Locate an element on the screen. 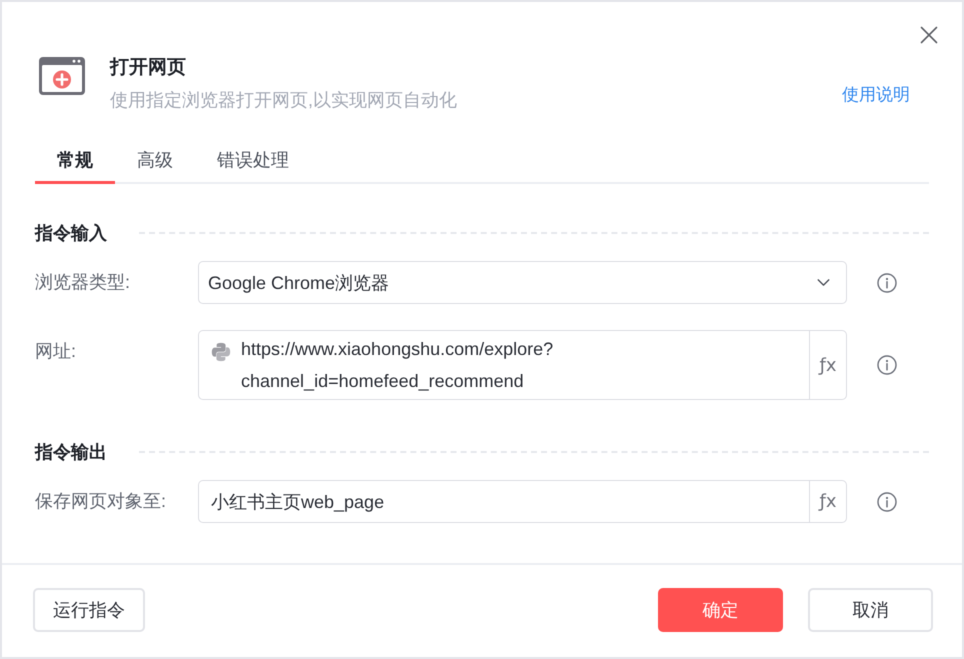 This screenshot has width=964, height=659. tab: 高级 is located at coordinates (155, 159).